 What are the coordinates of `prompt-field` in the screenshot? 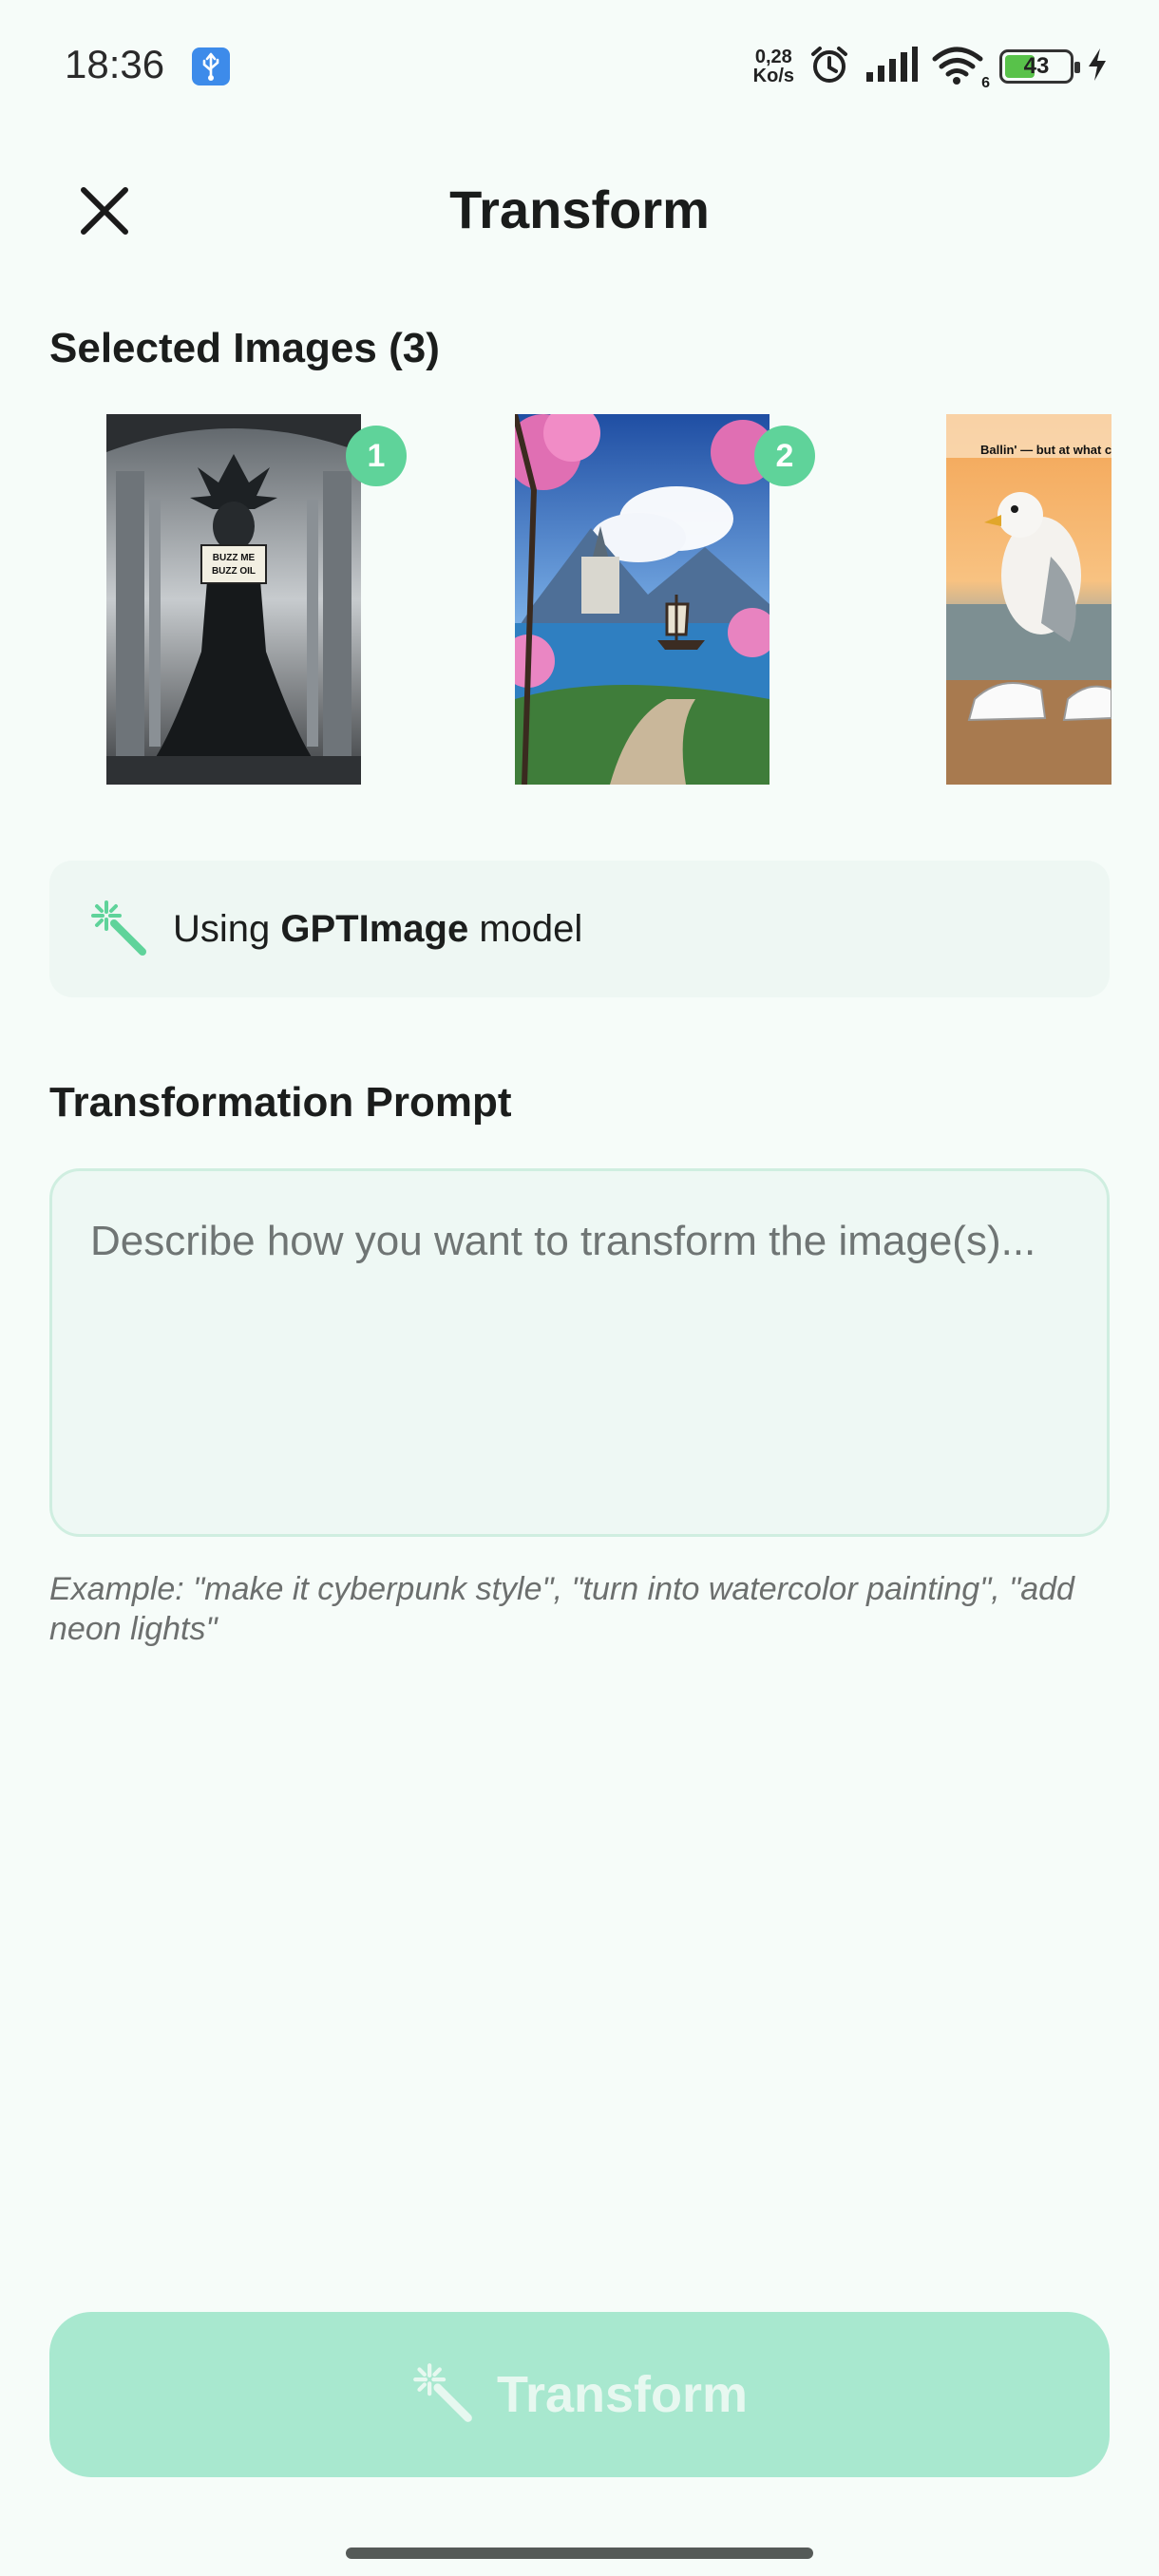 It's located at (579, 1352).